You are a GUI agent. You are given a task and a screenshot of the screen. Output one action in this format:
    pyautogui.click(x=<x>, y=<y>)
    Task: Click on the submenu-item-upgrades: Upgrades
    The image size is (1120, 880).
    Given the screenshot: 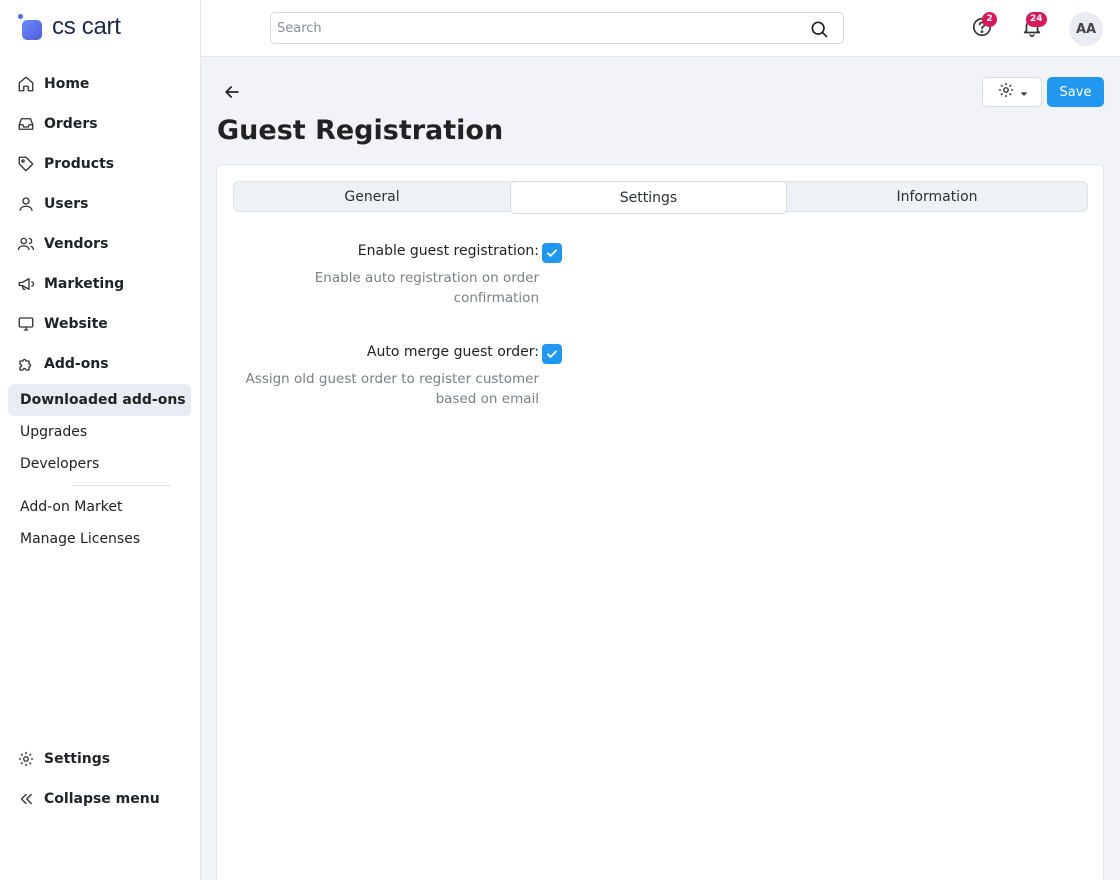 What is the action you would take?
    pyautogui.click(x=100, y=432)
    